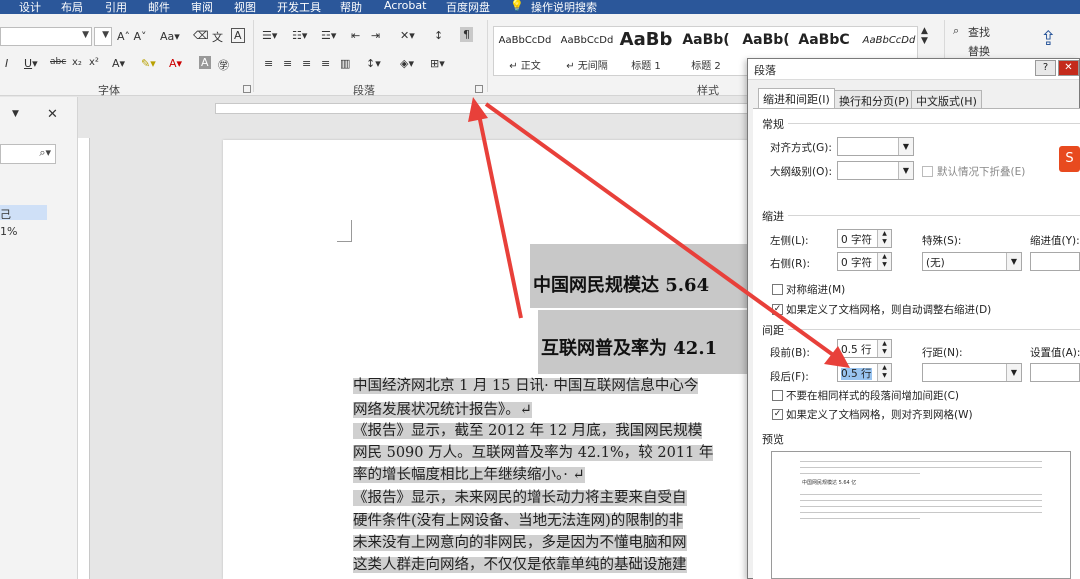 This screenshot has height=579, width=1080. What do you see at coordinates (485, 108) in the screenshot?
I see `horizontal-ruler` at bounding box center [485, 108].